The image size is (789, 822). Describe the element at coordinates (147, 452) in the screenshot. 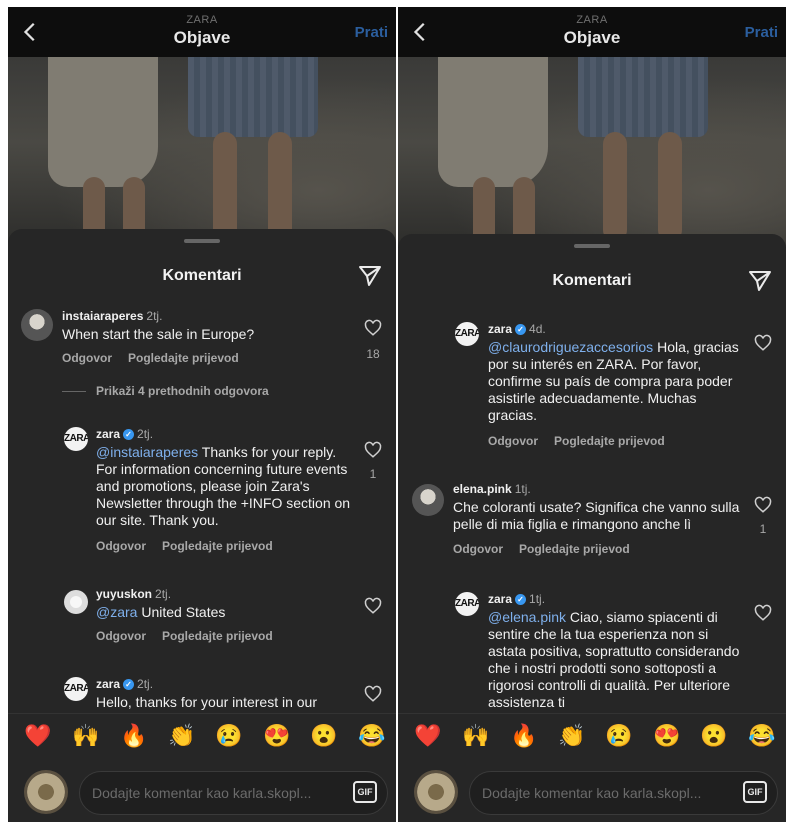

I see `mention-link: @instaiaraperes` at that location.